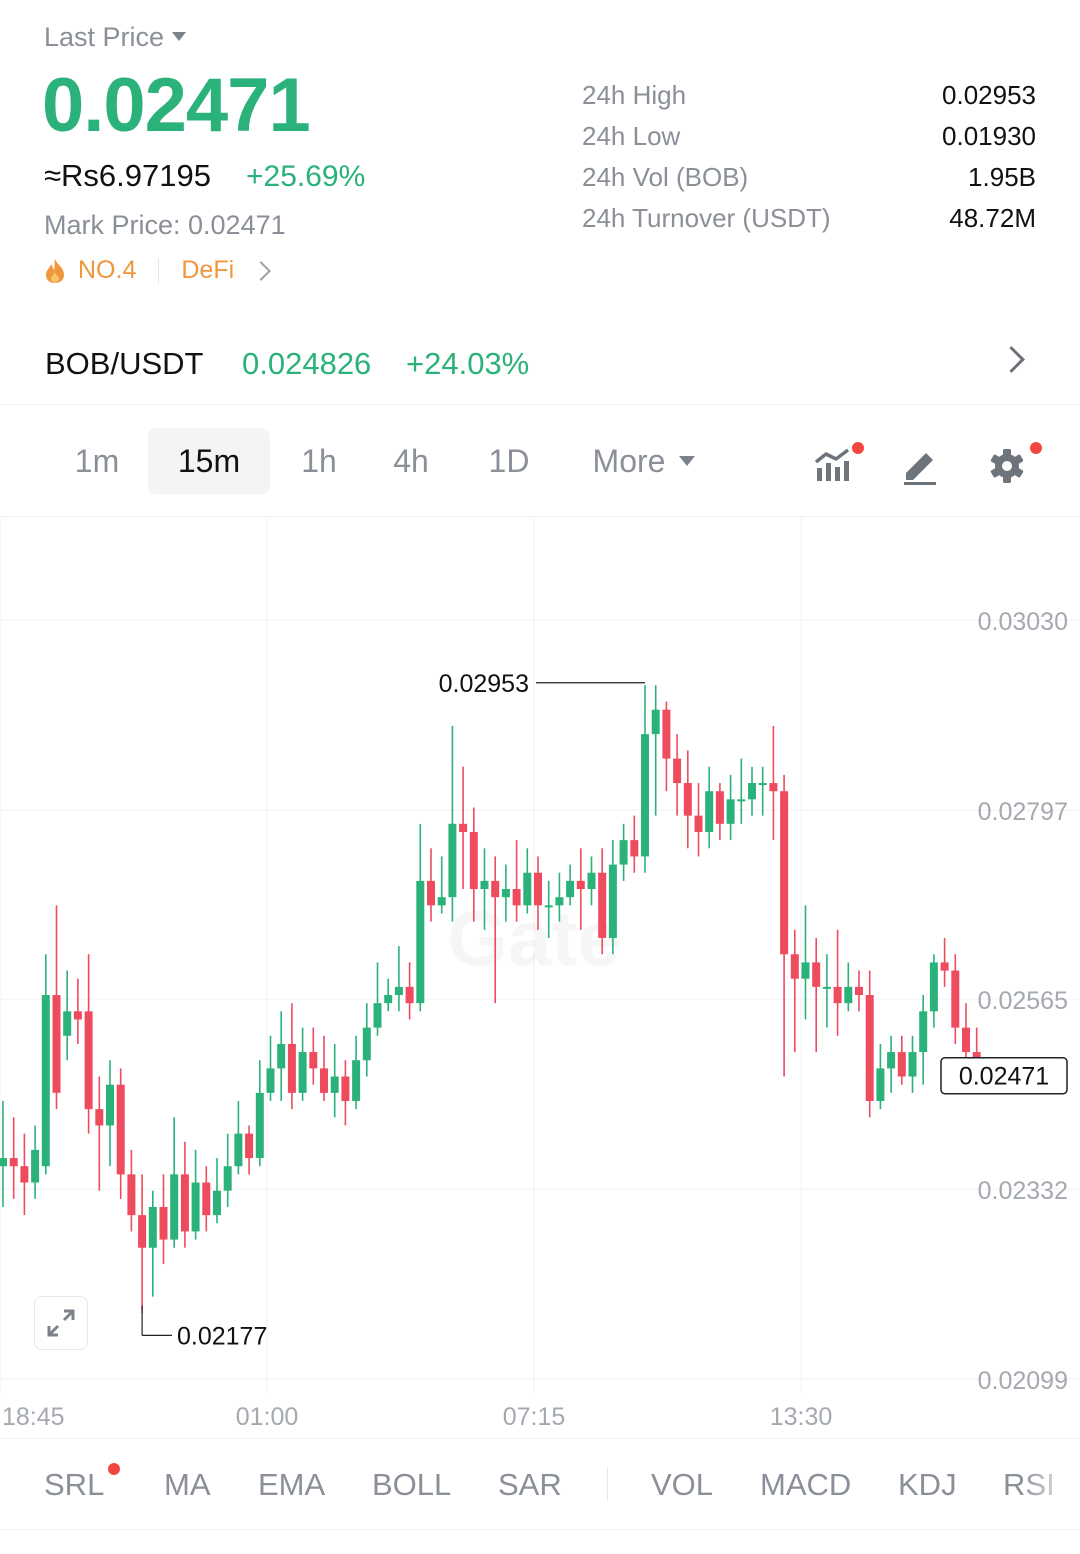  What do you see at coordinates (921, 464) in the screenshot?
I see `draw-button` at bounding box center [921, 464].